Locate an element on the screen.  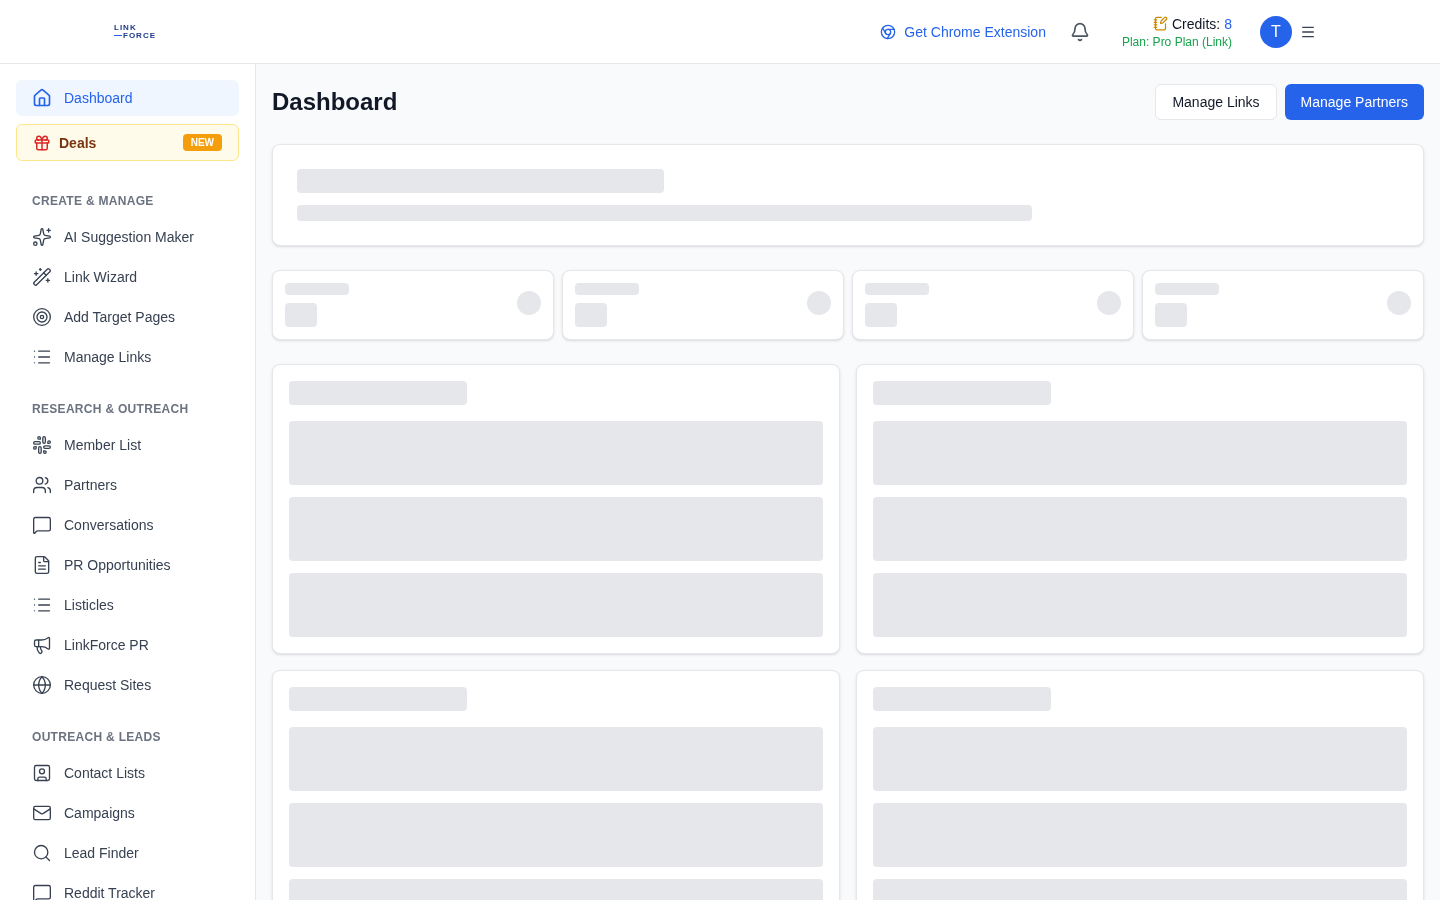
sidebar-item: Conversations is located at coordinates (127, 525).